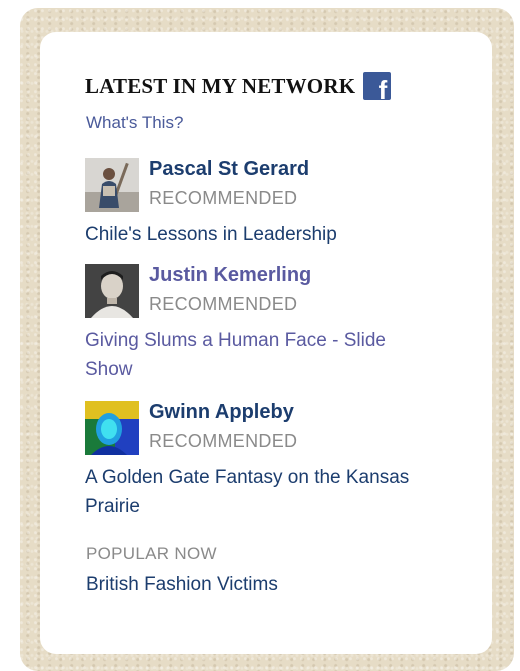 This screenshot has width=520, height=671. Describe the element at coordinates (230, 275) in the screenshot. I see `person-name-link: Justin Kemerling` at that location.